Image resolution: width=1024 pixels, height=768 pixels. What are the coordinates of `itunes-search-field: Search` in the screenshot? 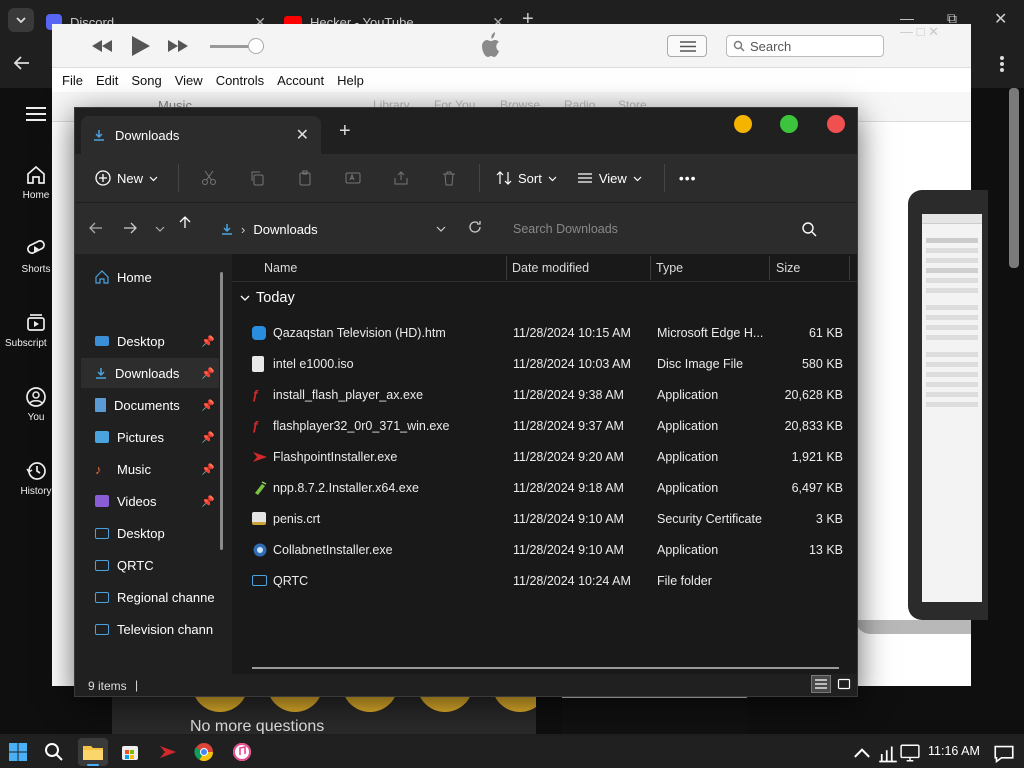 It's located at (805, 46).